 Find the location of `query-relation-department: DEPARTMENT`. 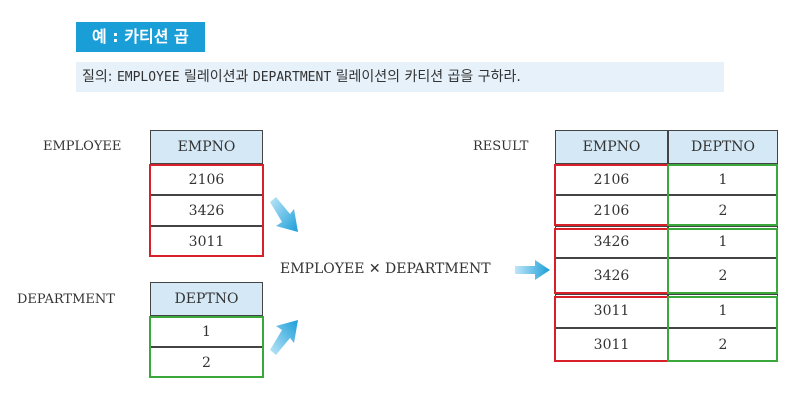

query-relation-department: DEPARTMENT is located at coordinates (292, 77).